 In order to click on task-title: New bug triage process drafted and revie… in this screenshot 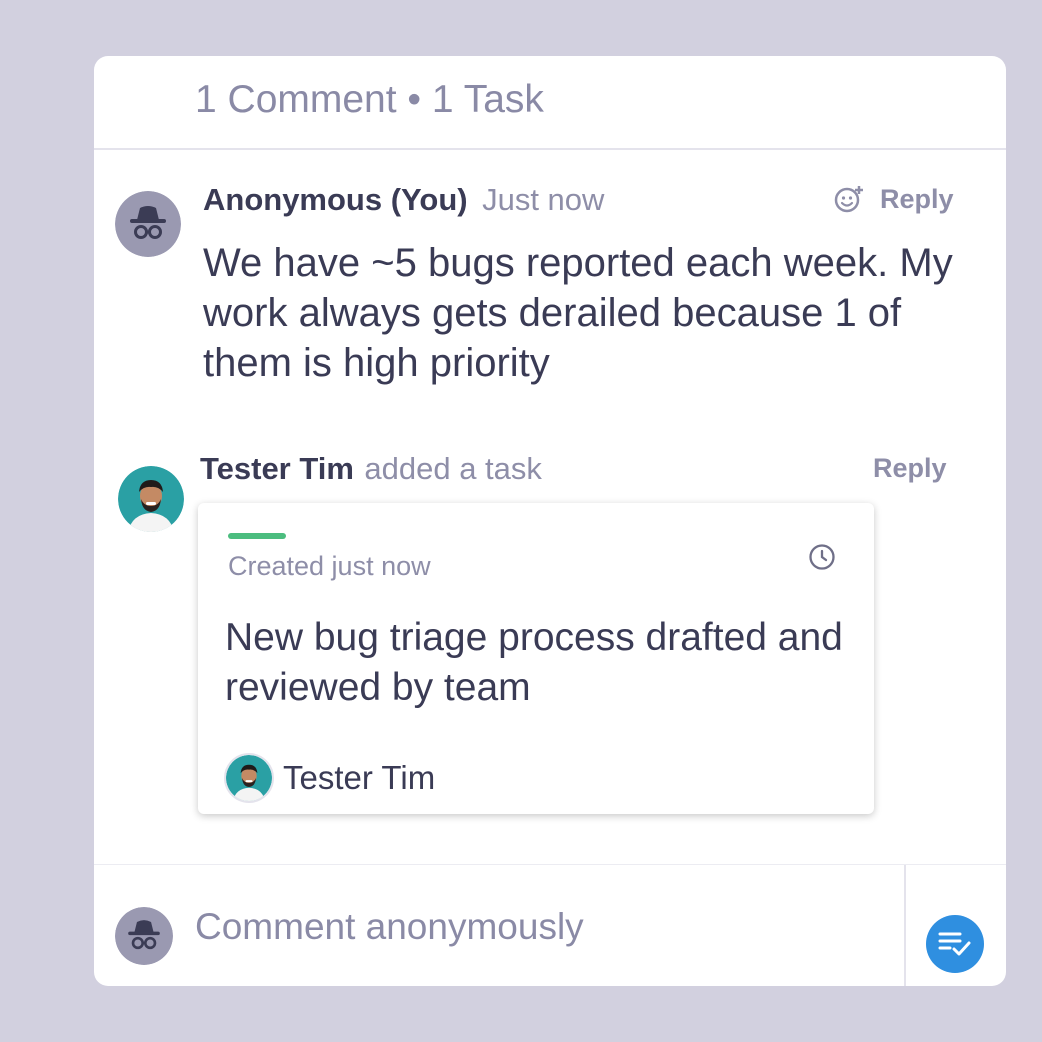, I will do `click(534, 662)`.